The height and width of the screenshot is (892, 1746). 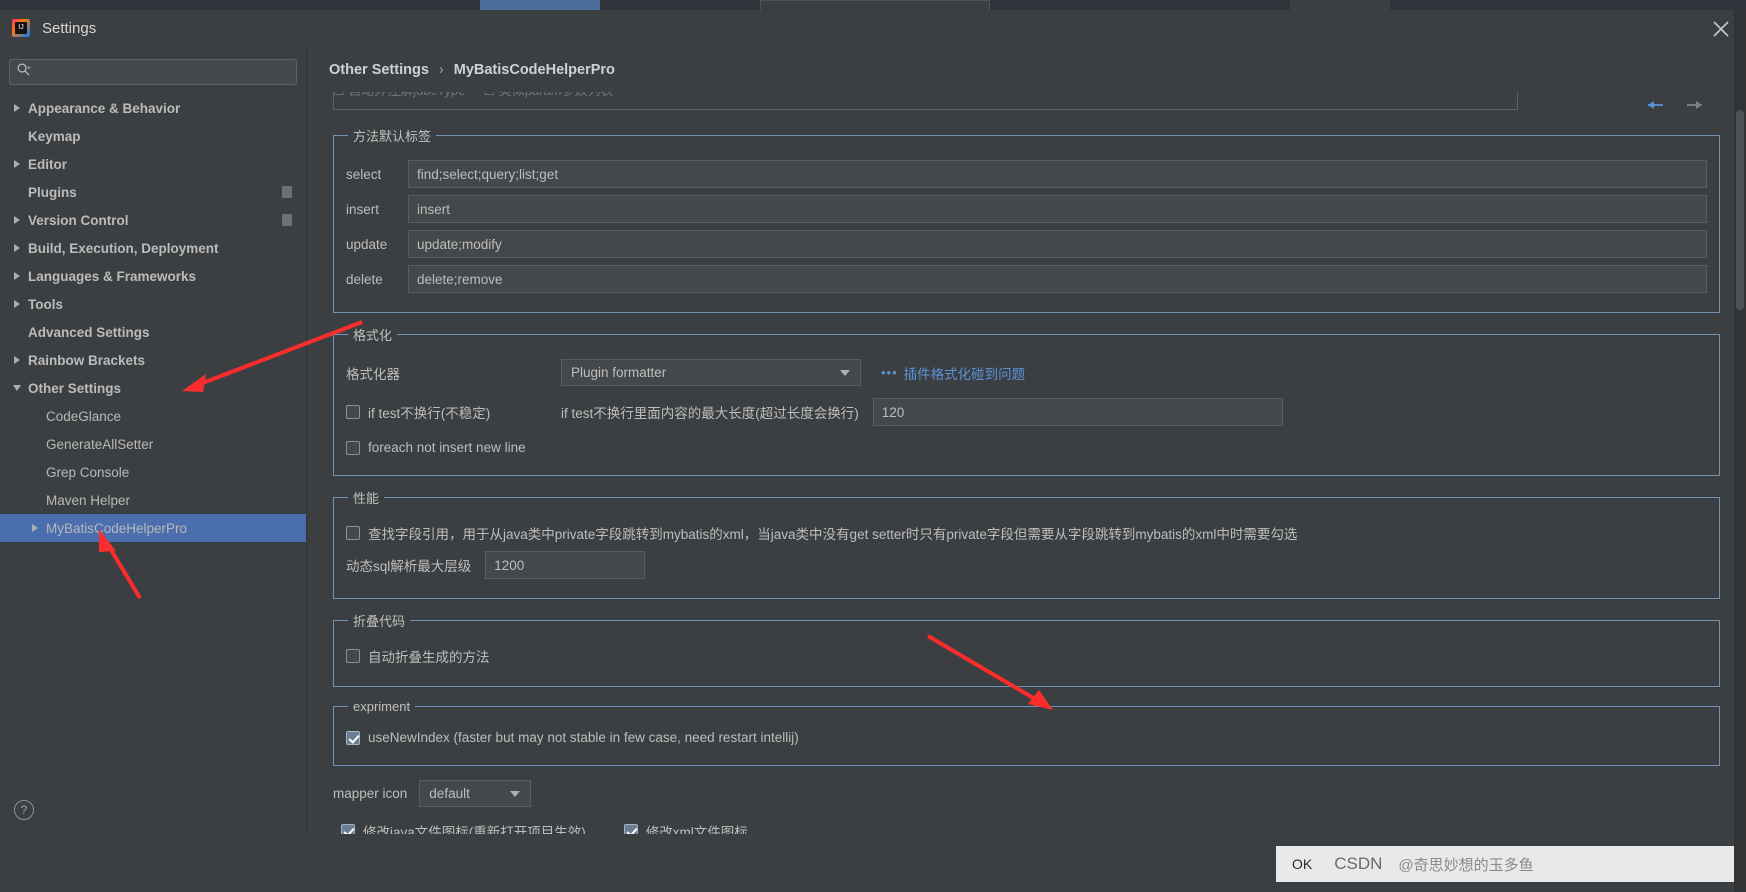 I want to click on max-level-input, so click(x=565, y=565).